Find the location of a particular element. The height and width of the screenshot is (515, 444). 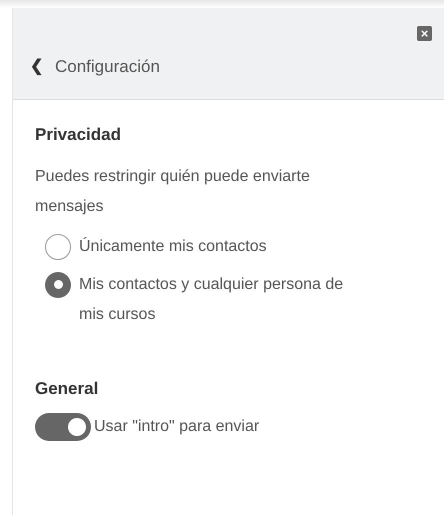

back-button: ❮ is located at coordinates (36, 66).